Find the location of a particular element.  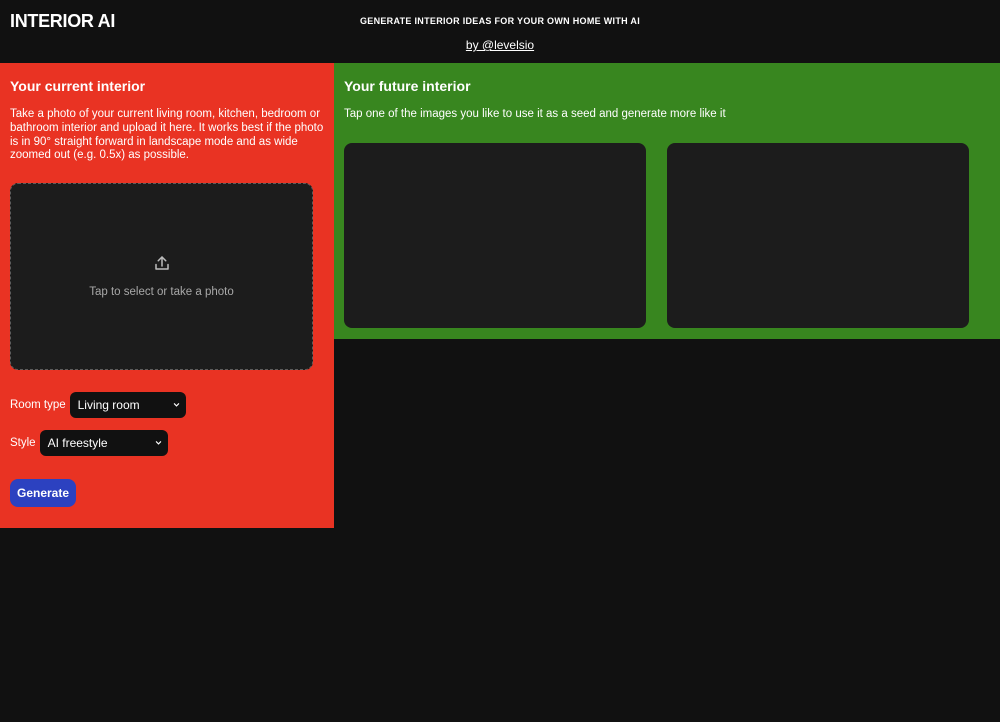

room-type-select: Living room is located at coordinates (127, 405).